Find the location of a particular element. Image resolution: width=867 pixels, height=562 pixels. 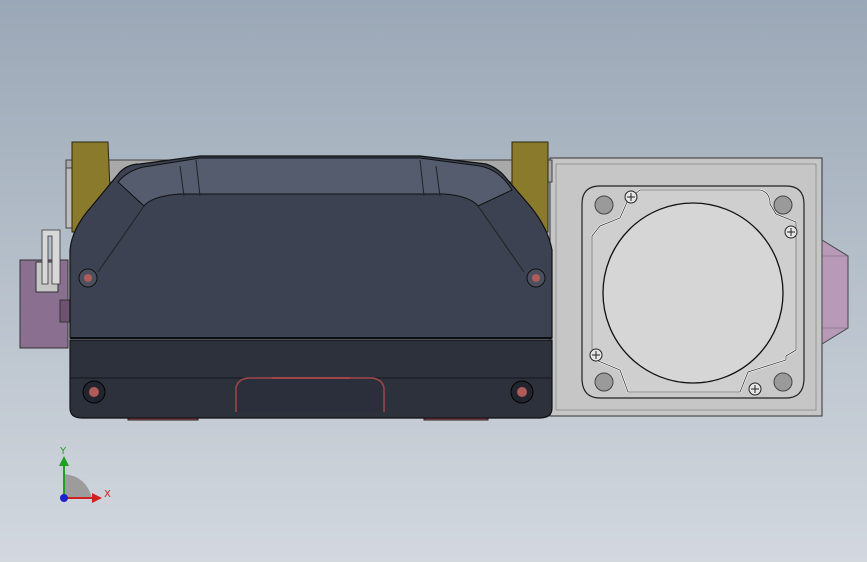

motor-body is located at coordinates (693, 293).